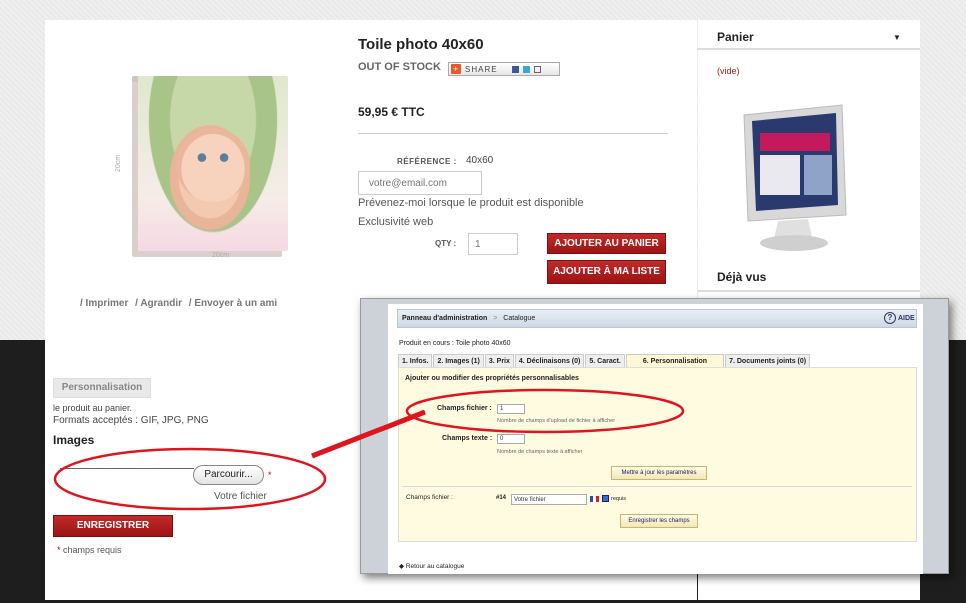  What do you see at coordinates (446, 243) in the screenshot?
I see `quantity-label: QTY :` at bounding box center [446, 243].